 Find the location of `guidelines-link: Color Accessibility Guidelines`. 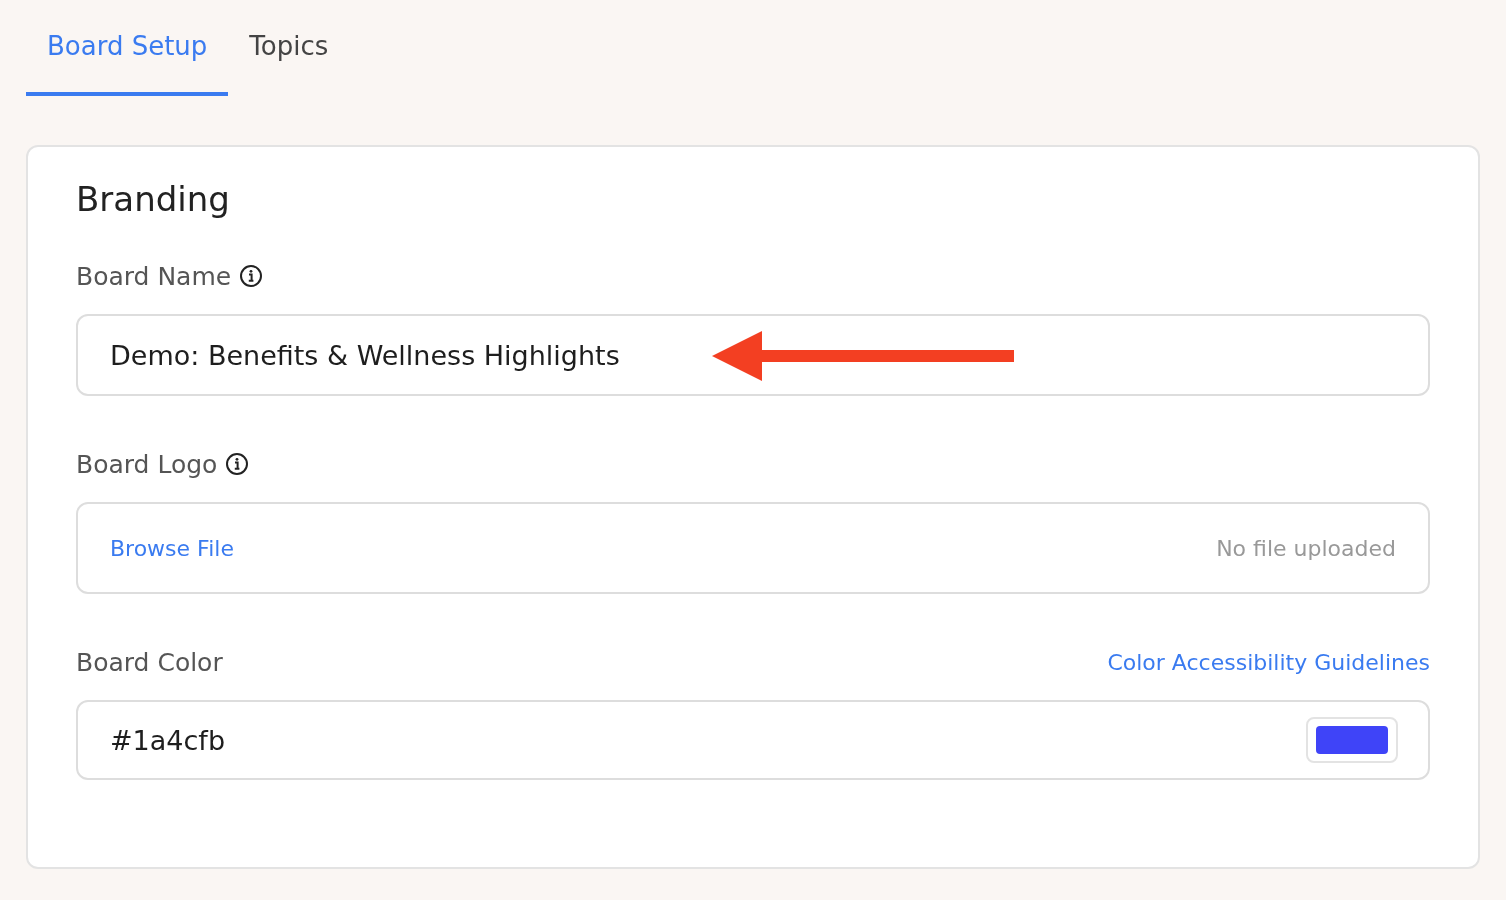

guidelines-link: Color Accessibility Guidelines is located at coordinates (1268, 662).